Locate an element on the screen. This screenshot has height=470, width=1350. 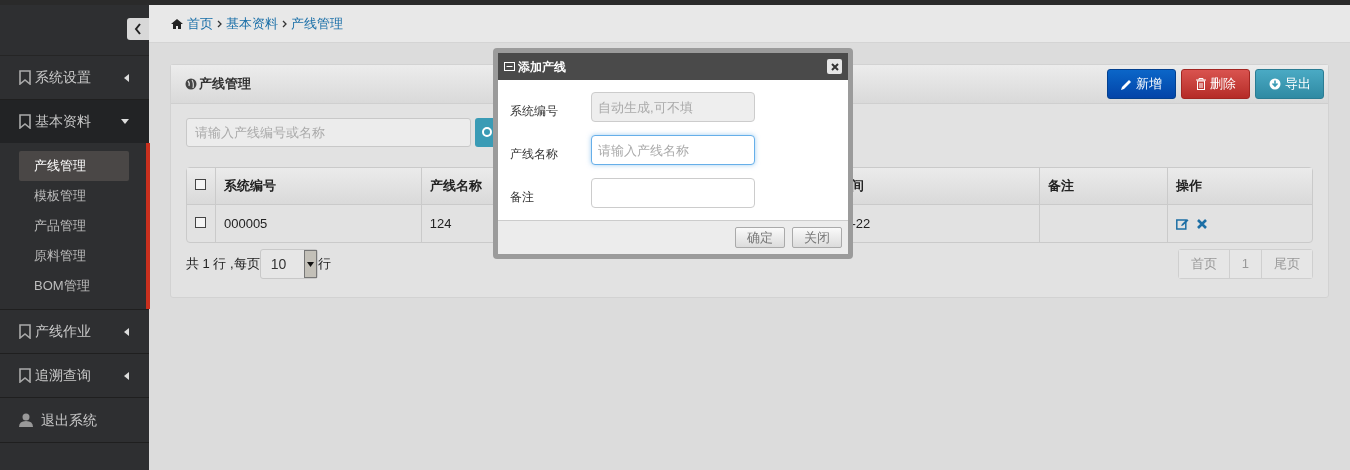
breadcrumb-link: 产线管理 is located at coordinates (317, 23).